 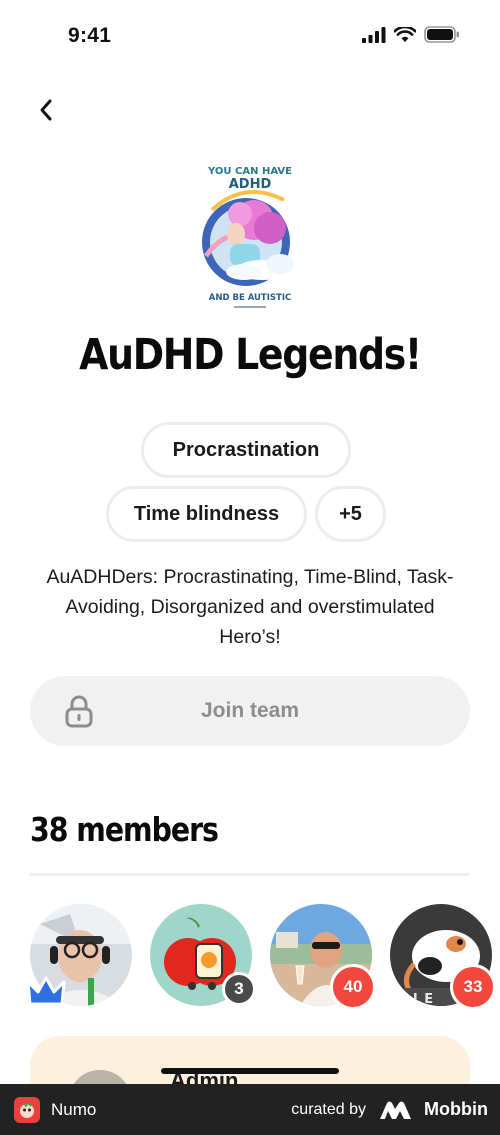 I want to click on crown-icon, so click(x=46, y=991).